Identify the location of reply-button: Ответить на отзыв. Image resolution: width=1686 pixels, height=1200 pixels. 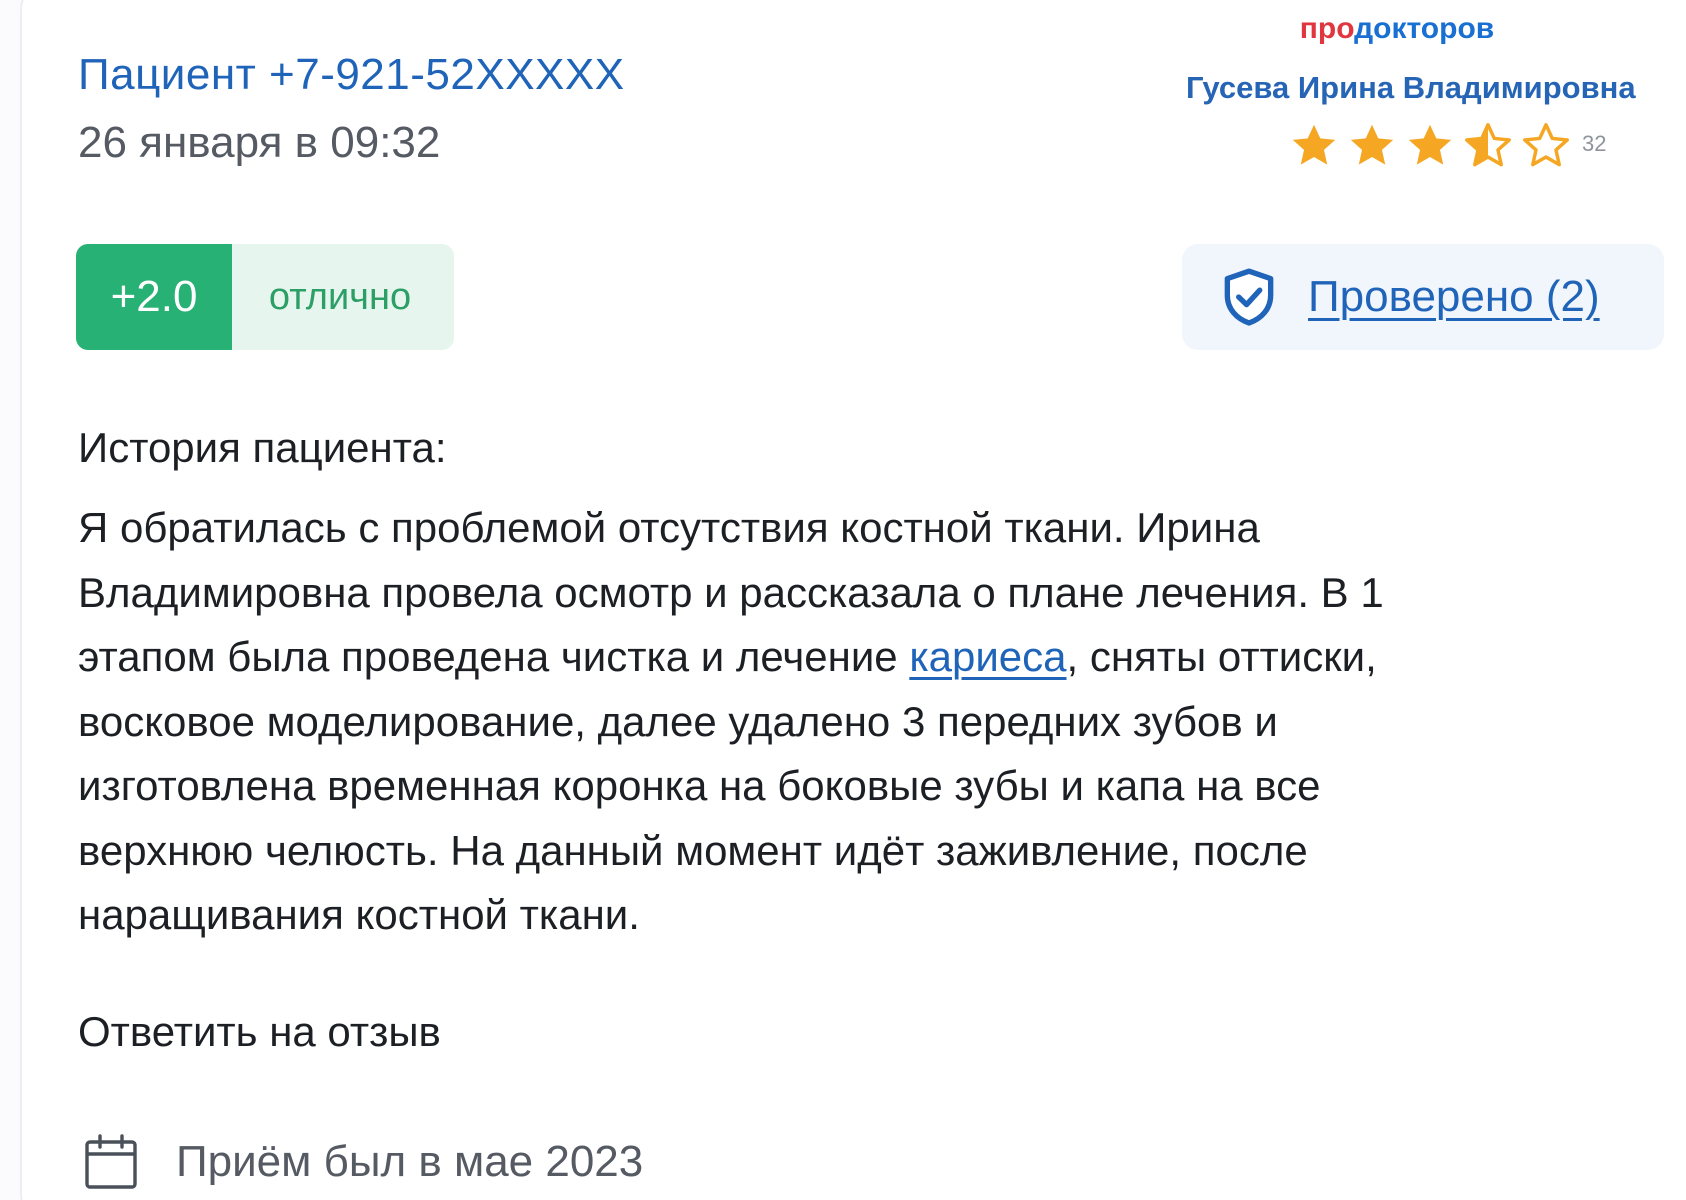
(259, 1032).